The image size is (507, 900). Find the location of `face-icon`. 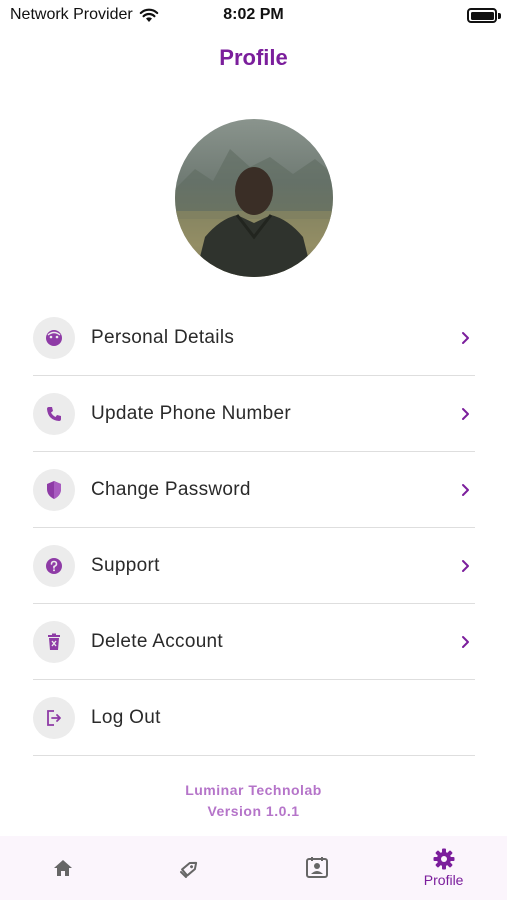

face-icon is located at coordinates (54, 337).